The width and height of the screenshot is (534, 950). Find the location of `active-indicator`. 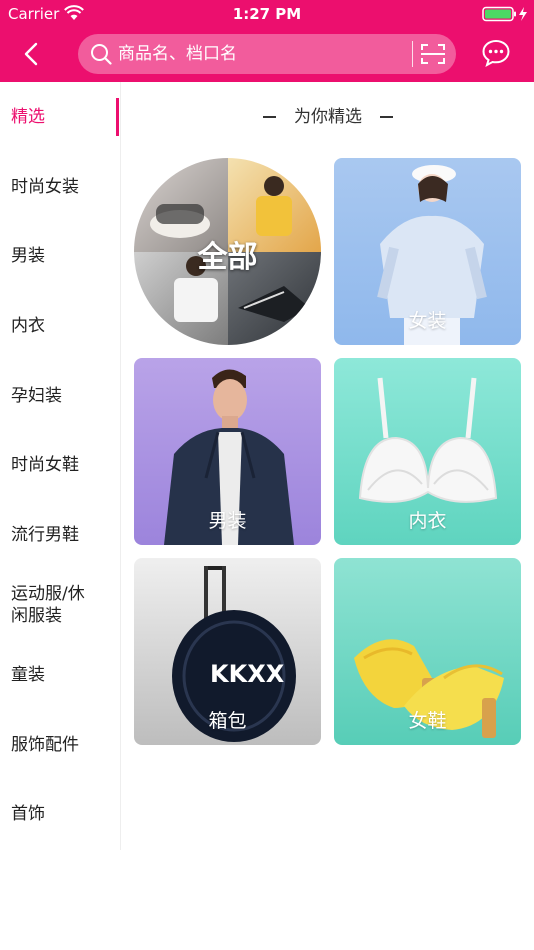

active-indicator is located at coordinates (117, 117).